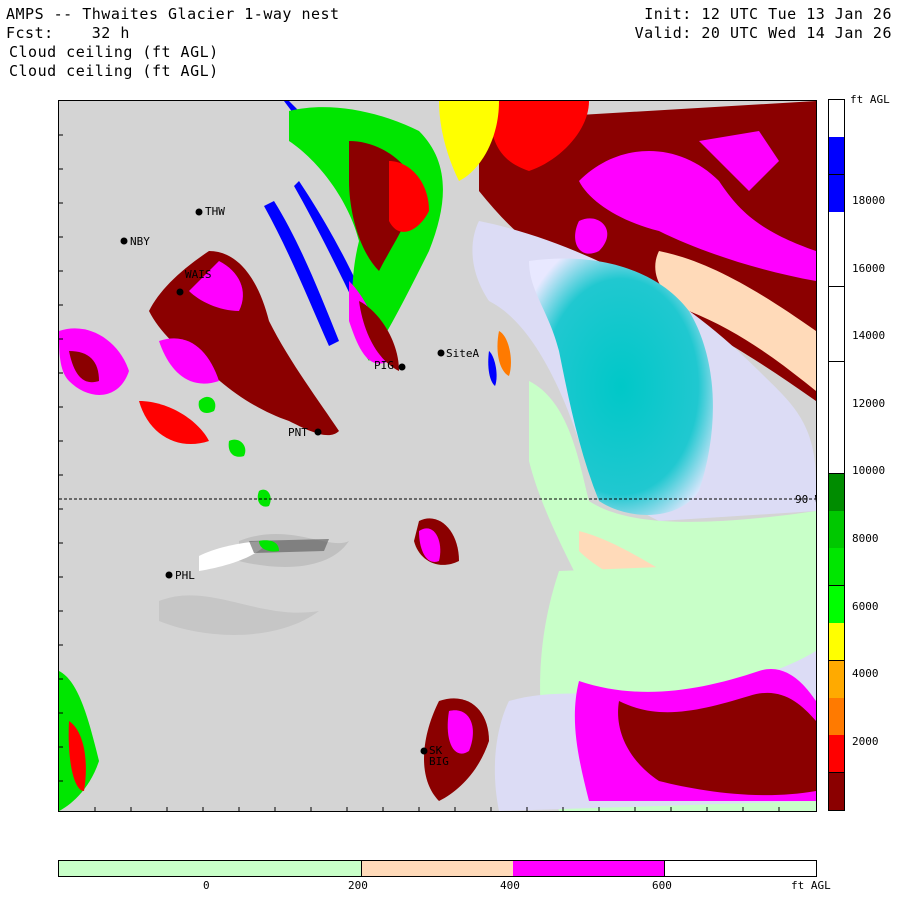 Image resolution: width=900 pixels, height=900 pixels. What do you see at coordinates (185, 575) in the screenshot?
I see `svg-text: PHL` at bounding box center [185, 575].